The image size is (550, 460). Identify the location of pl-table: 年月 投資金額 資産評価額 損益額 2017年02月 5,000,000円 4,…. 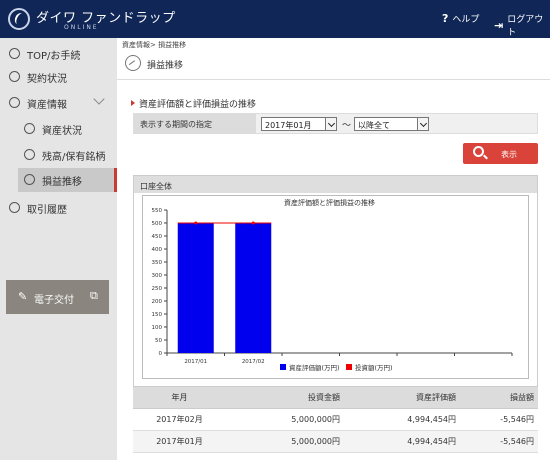
(335, 420).